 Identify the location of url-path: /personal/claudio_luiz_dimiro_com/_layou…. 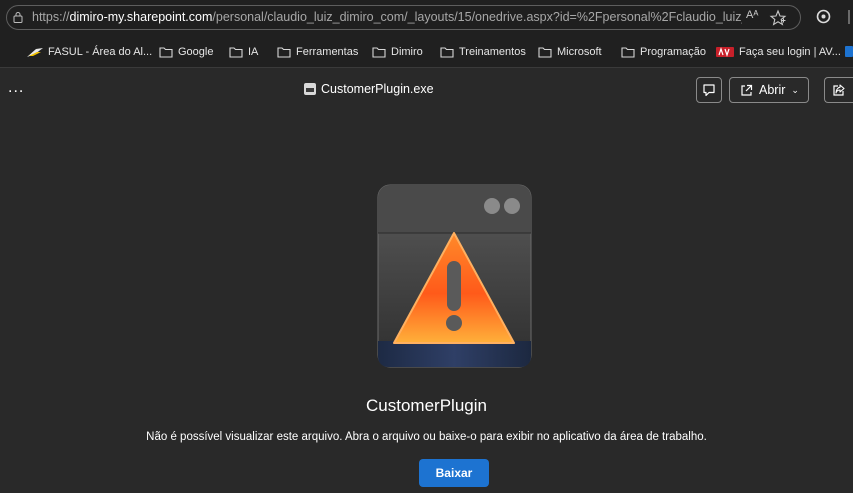
(477, 17).